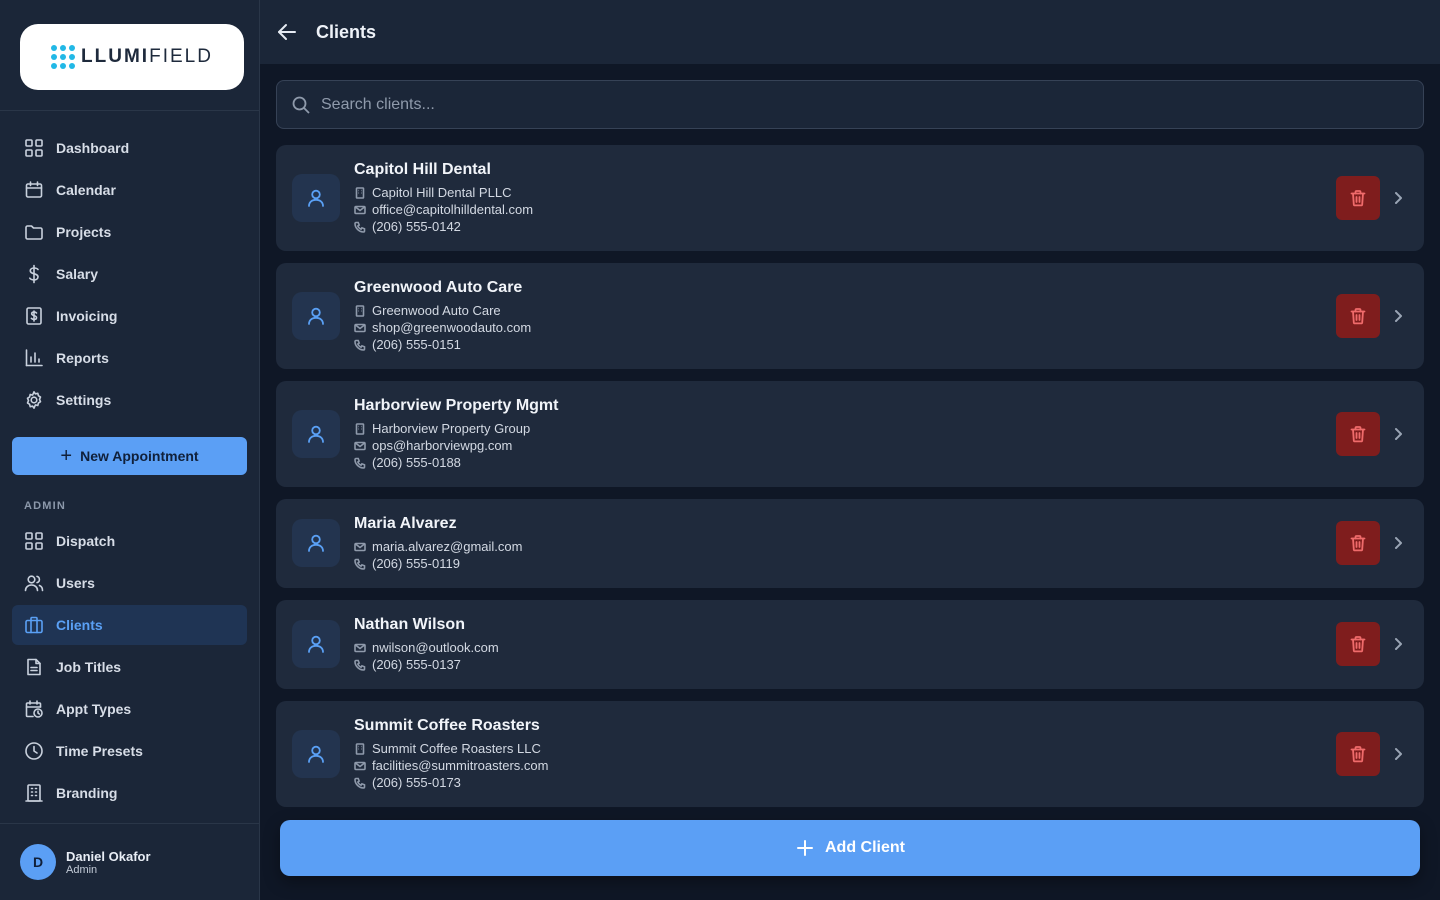 Image resolution: width=1440 pixels, height=900 pixels. Describe the element at coordinates (129, 316) in the screenshot. I see `sidebar-item-invoicing: Invoicing` at that location.